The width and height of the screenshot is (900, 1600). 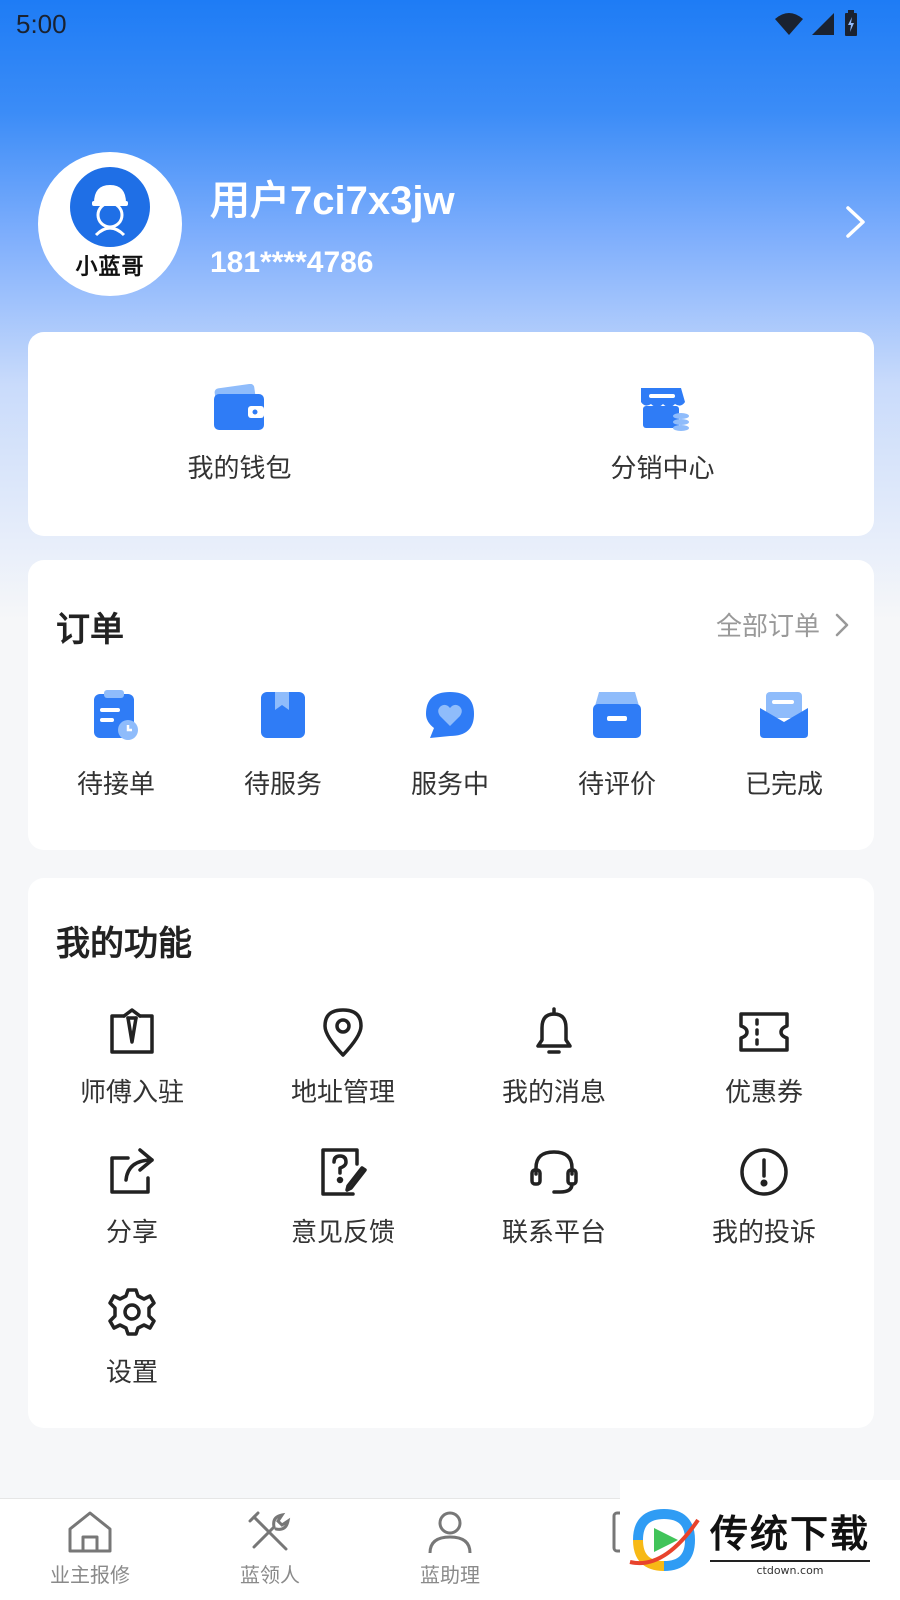 I want to click on gear-icon, so click(x=132, y=1312).